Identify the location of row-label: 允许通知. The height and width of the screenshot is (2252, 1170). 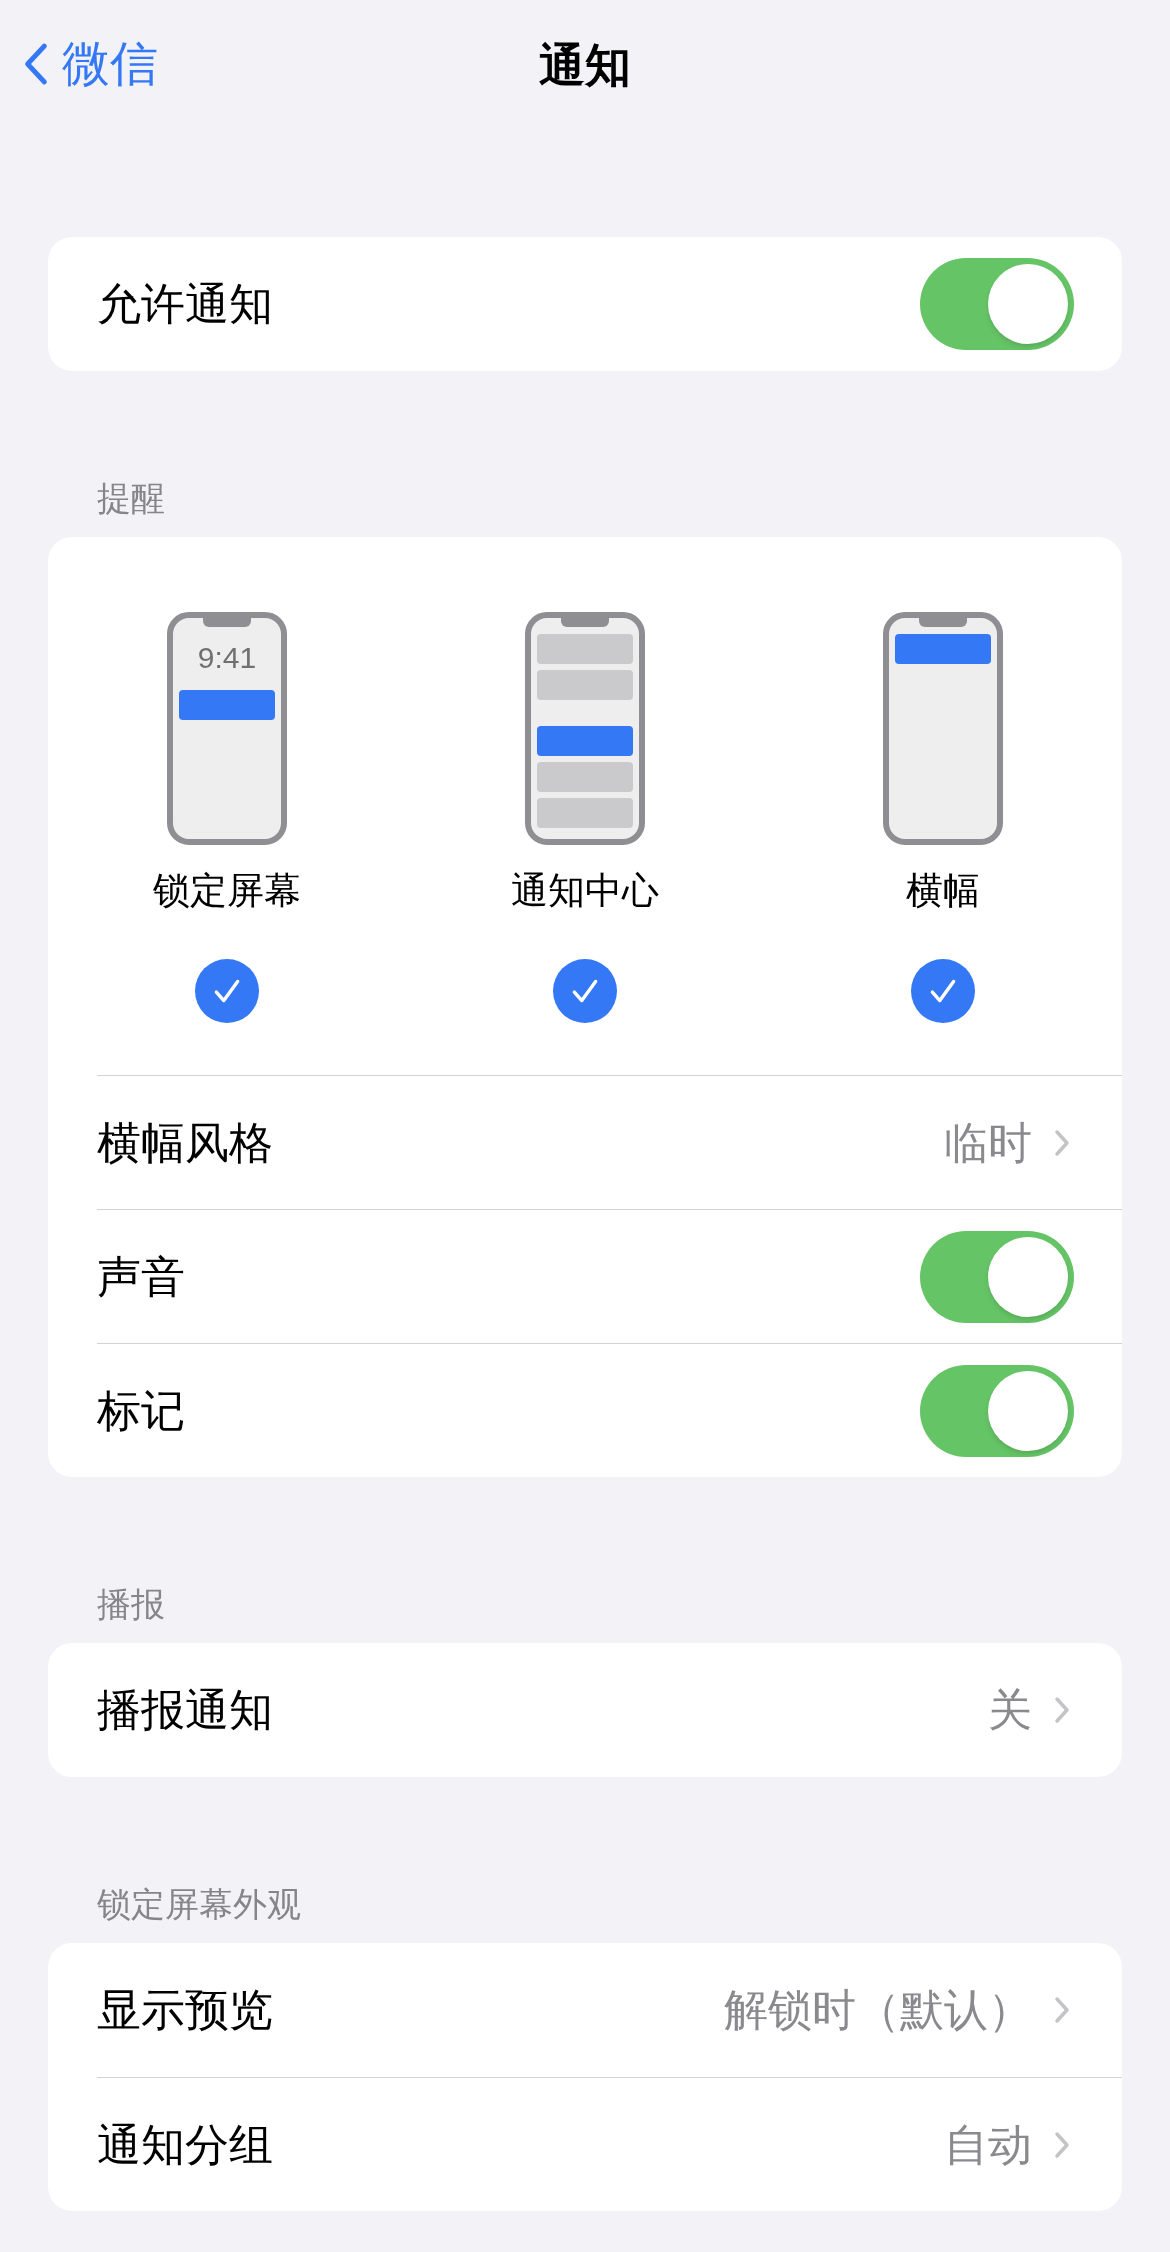
(185, 304).